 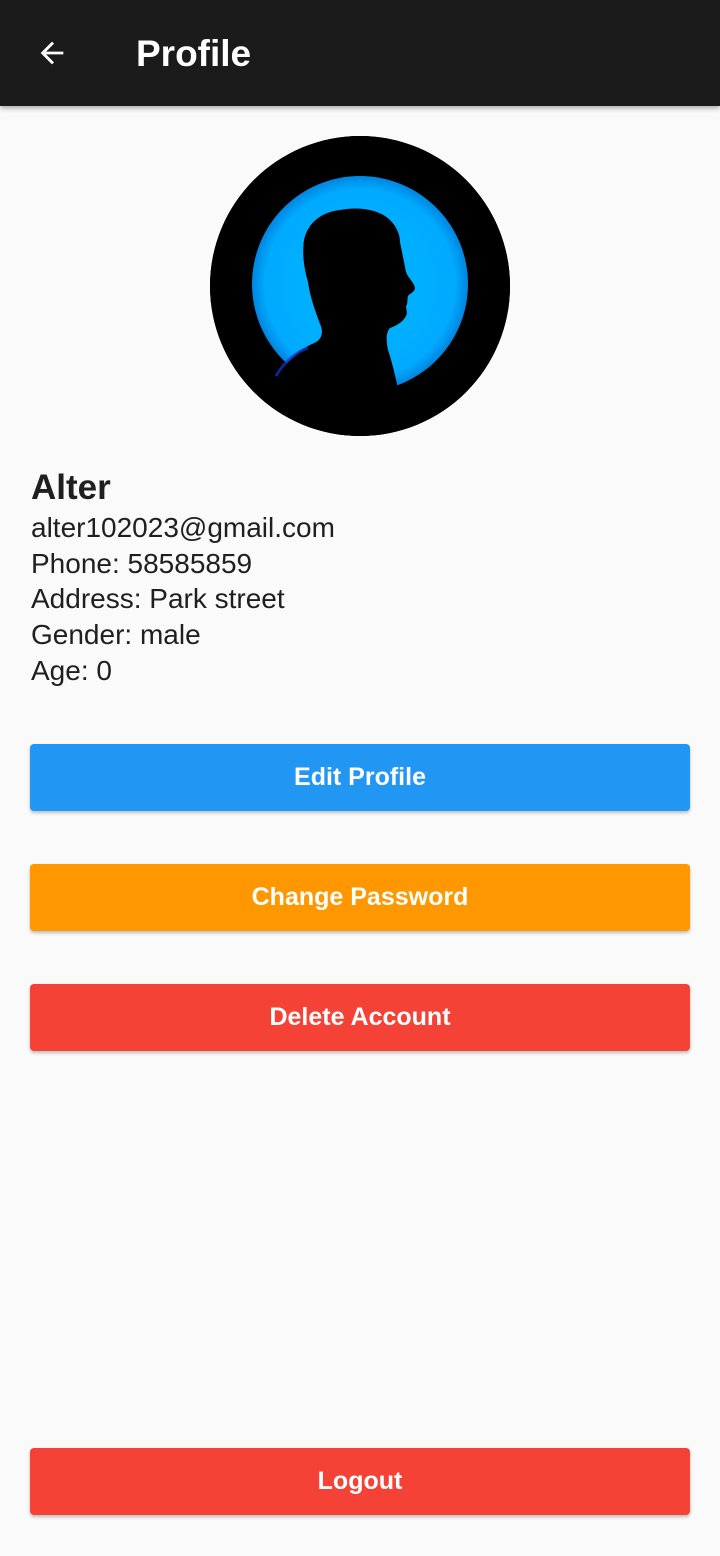 What do you see at coordinates (360, 897) in the screenshot?
I see `change-password-button: Change Password` at bounding box center [360, 897].